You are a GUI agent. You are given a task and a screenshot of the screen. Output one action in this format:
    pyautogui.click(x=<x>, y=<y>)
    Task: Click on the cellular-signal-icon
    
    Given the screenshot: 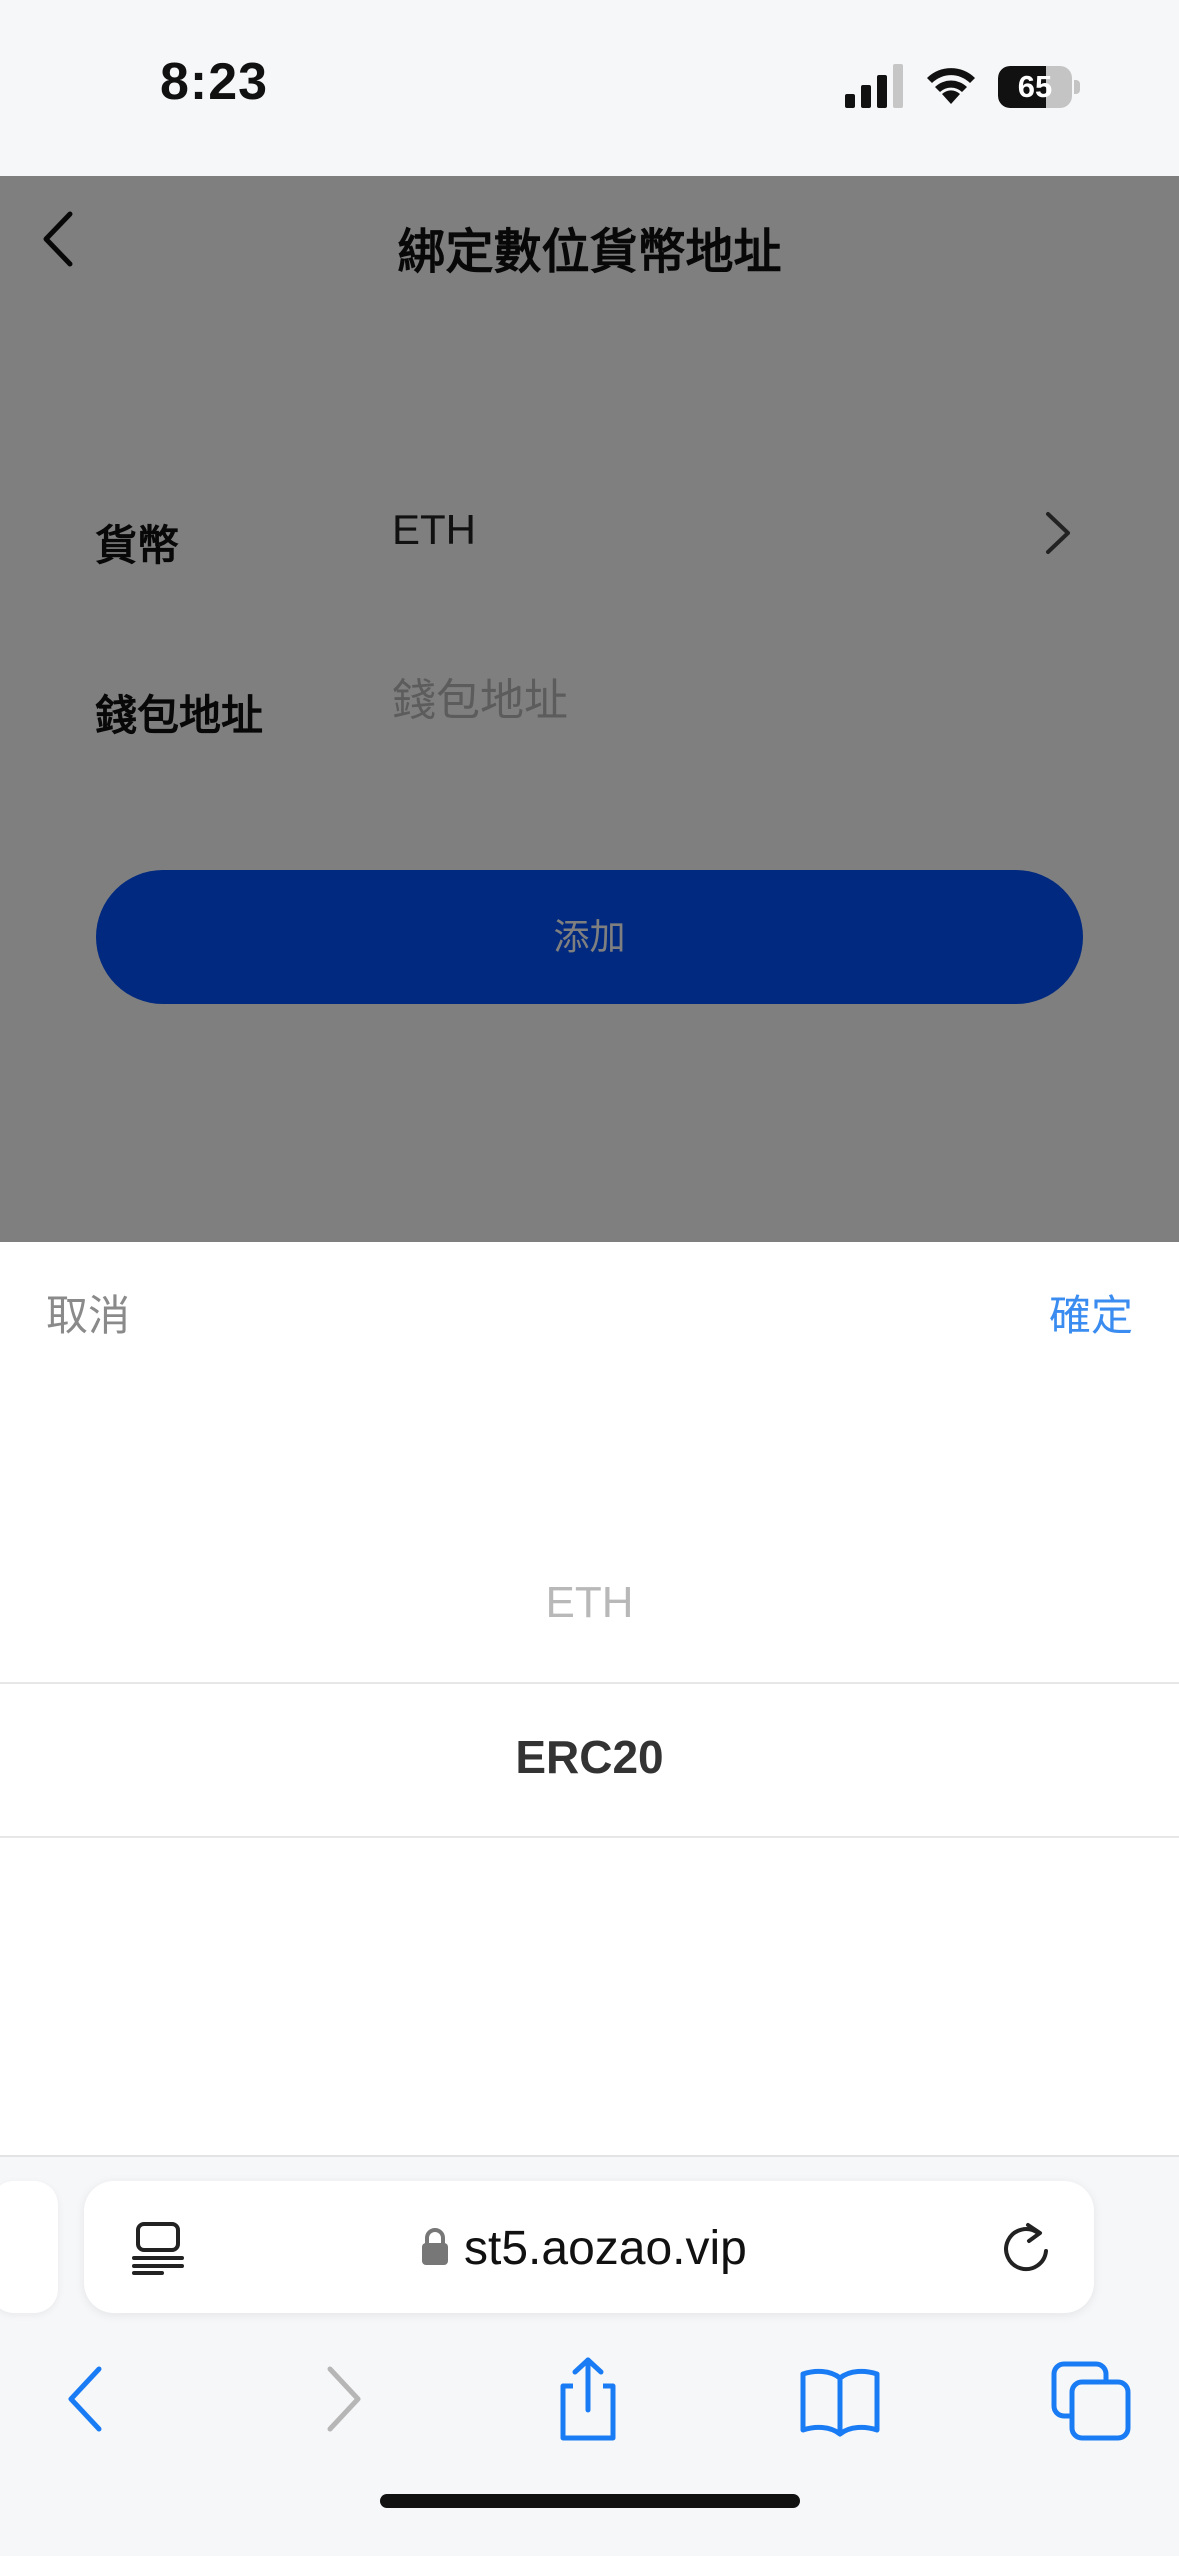 What is the action you would take?
    pyautogui.click(x=874, y=86)
    